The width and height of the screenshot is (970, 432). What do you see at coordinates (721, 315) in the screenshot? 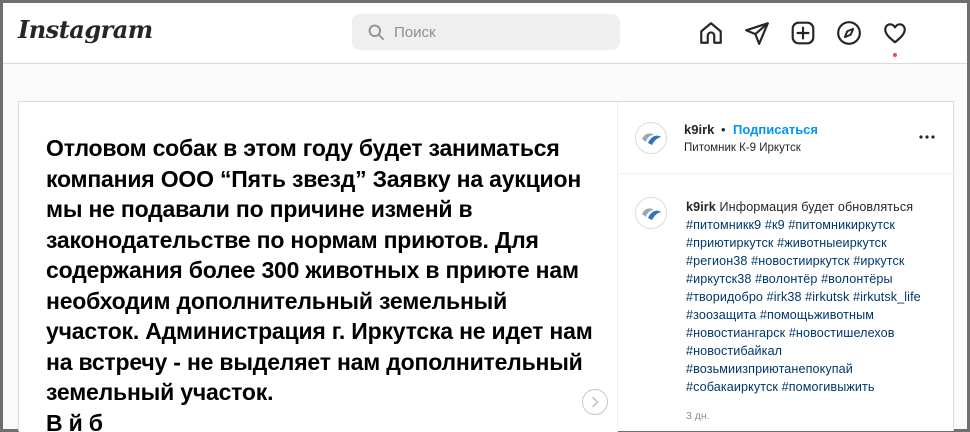
I see `hashtag-link: #зоозащита` at bounding box center [721, 315].